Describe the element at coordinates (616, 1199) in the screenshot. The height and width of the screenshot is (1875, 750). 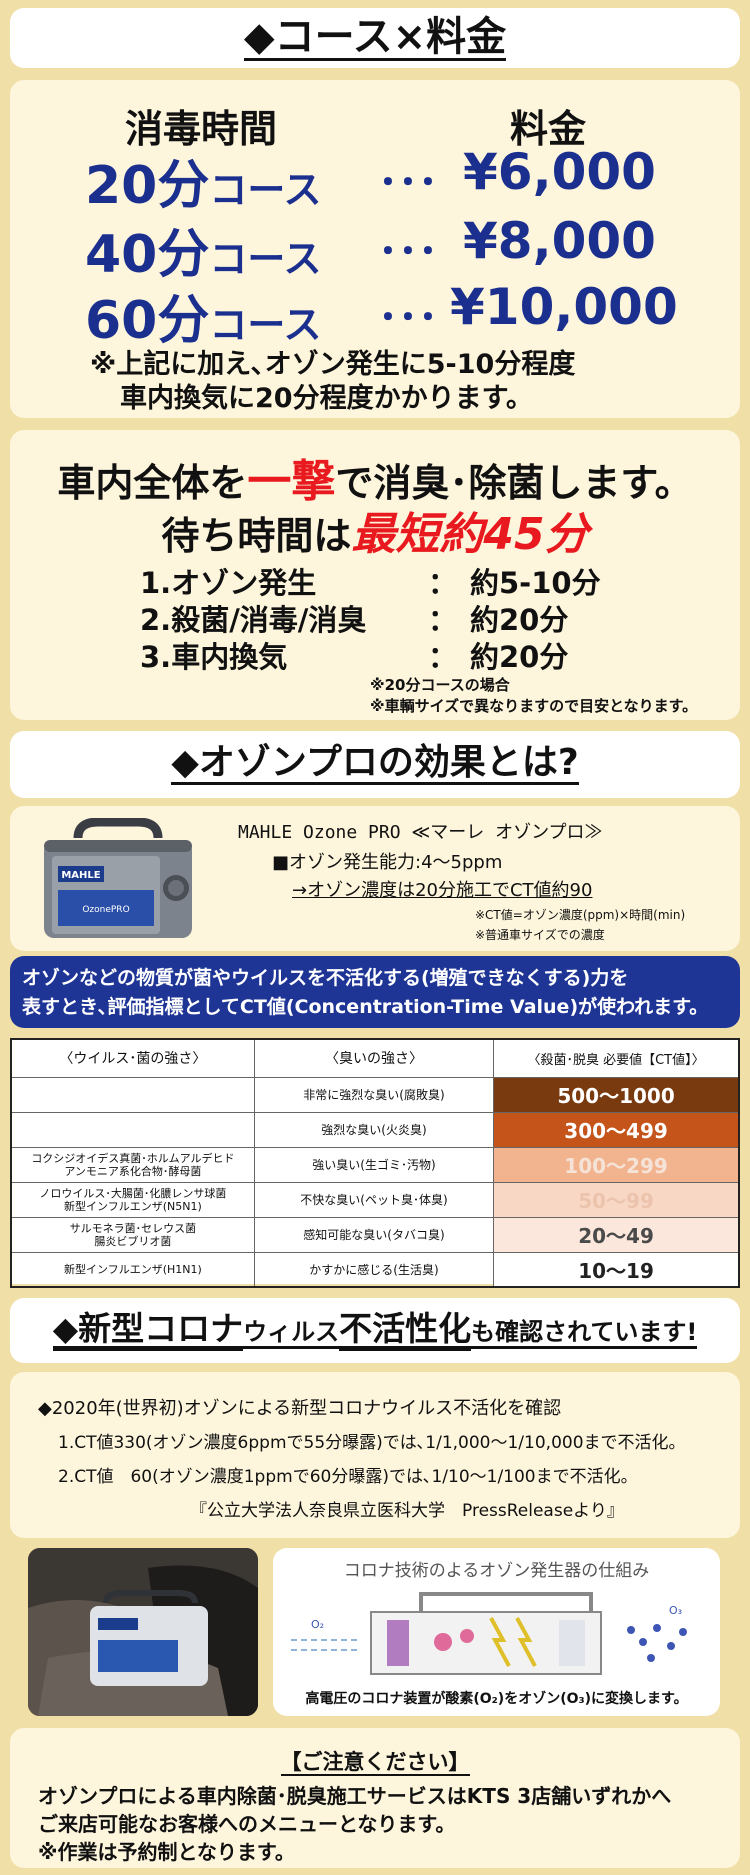
I see `ct-cell: 50～99` at that location.